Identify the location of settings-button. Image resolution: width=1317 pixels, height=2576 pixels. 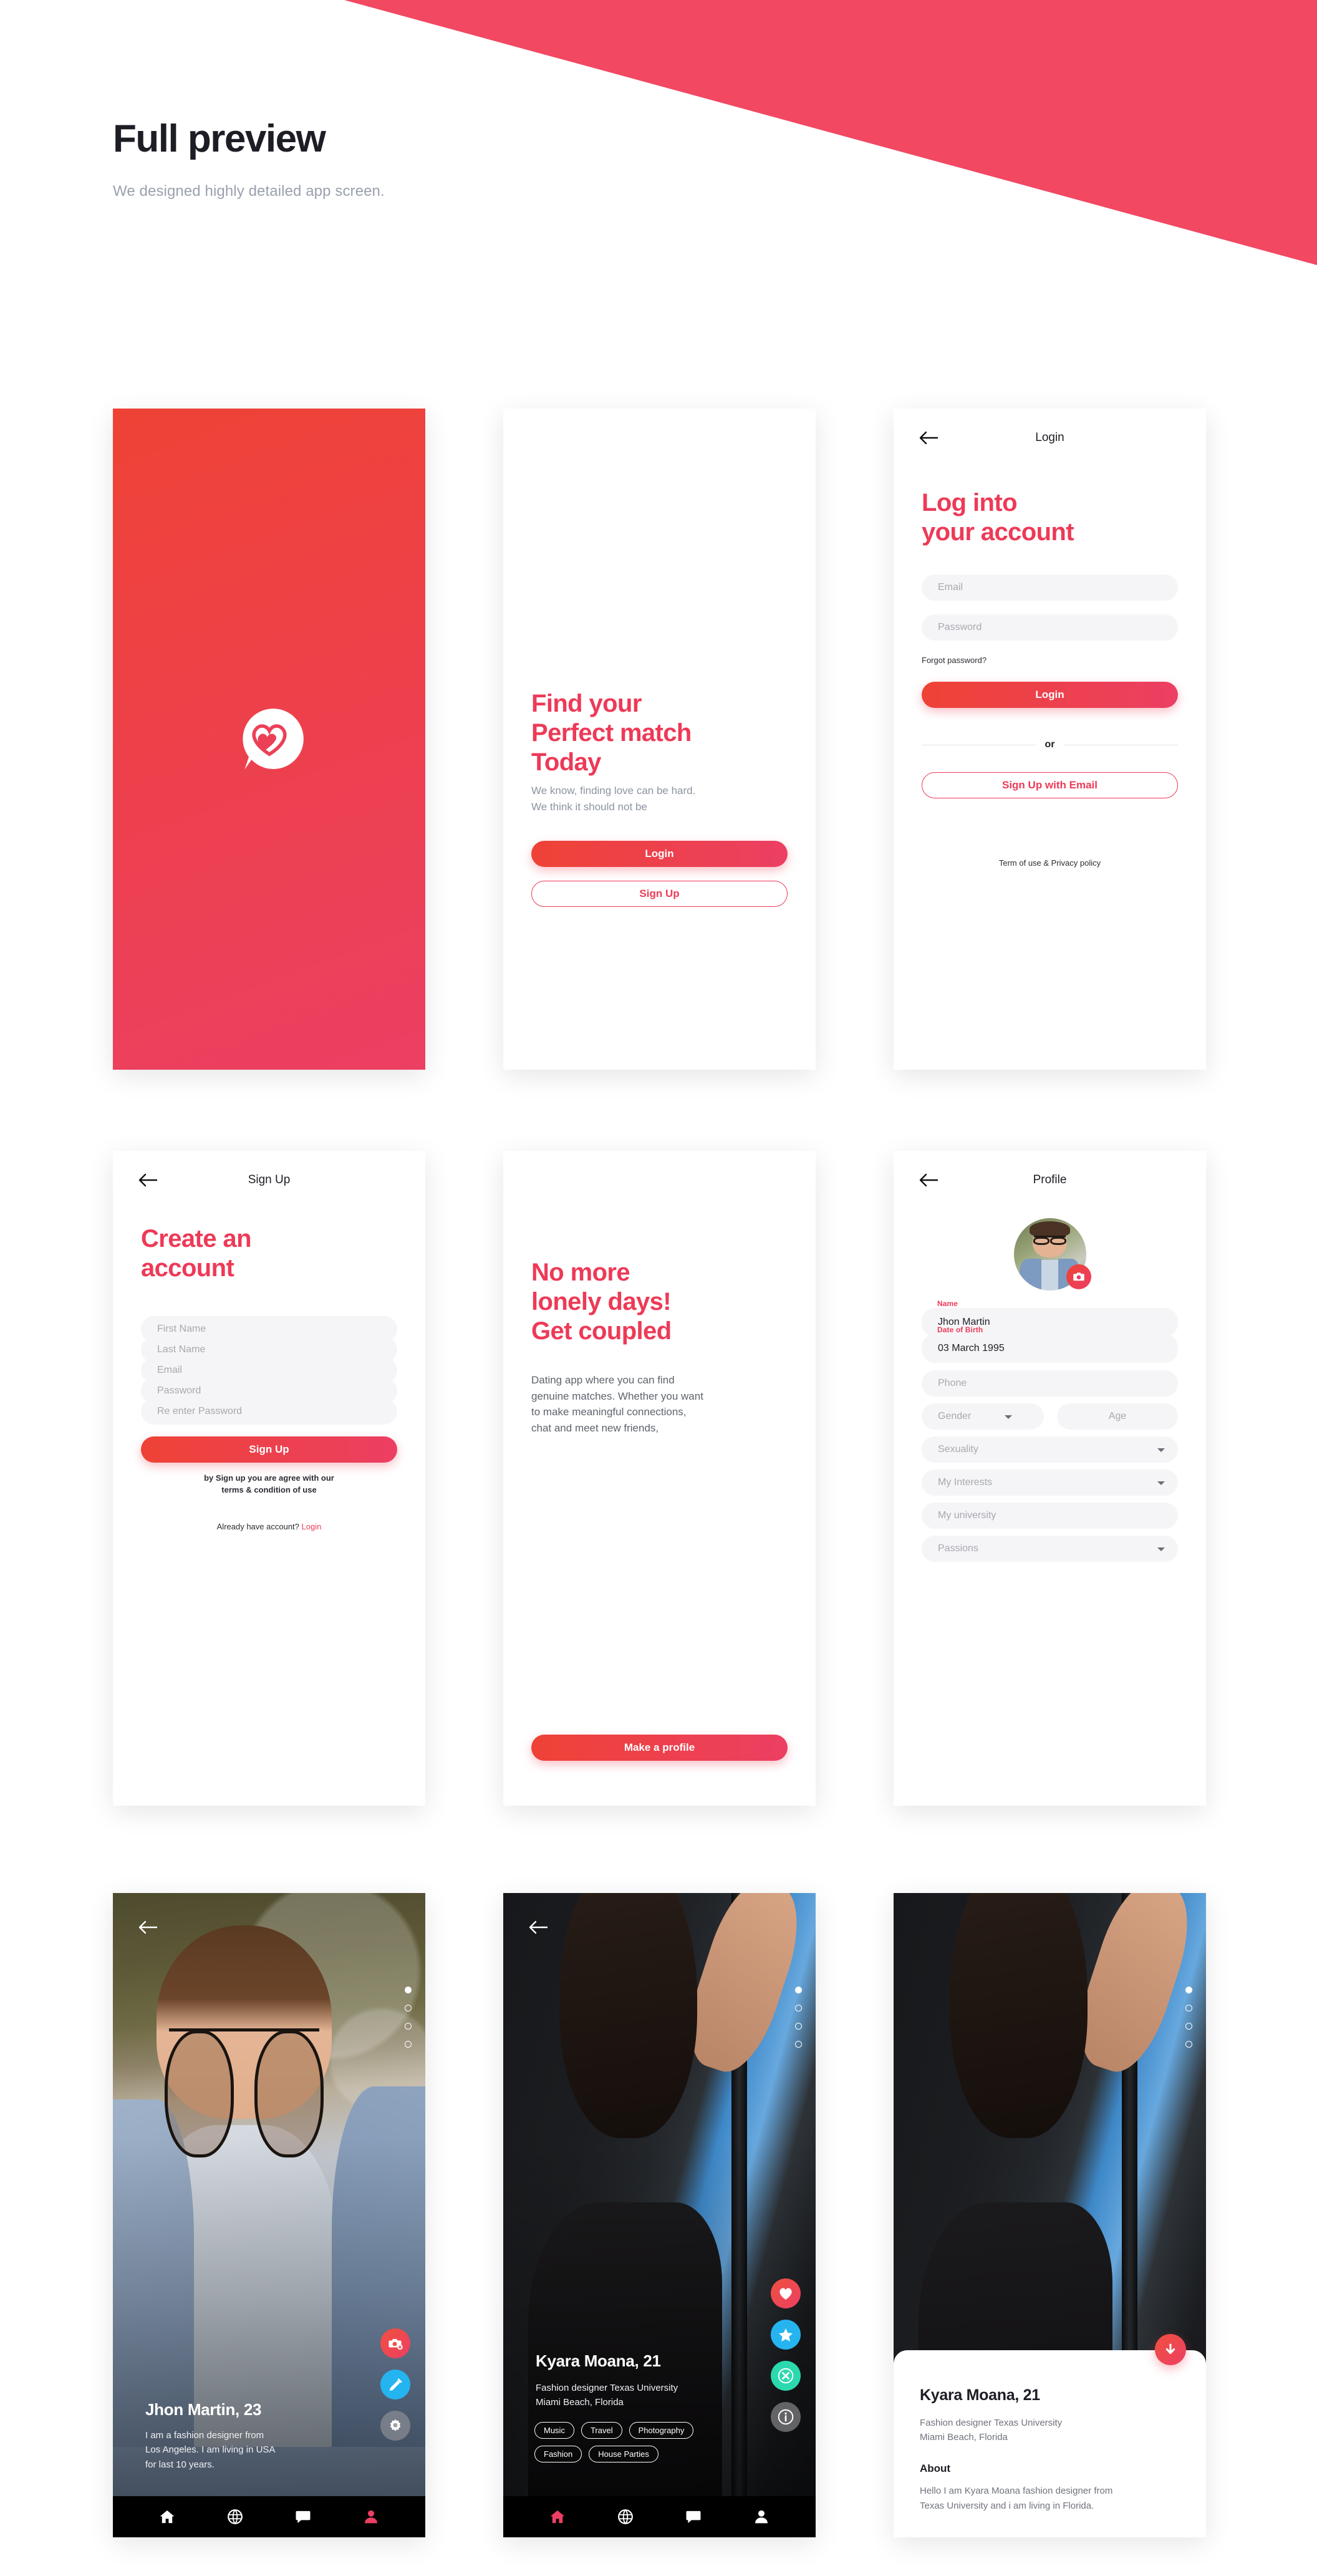
(395, 2426).